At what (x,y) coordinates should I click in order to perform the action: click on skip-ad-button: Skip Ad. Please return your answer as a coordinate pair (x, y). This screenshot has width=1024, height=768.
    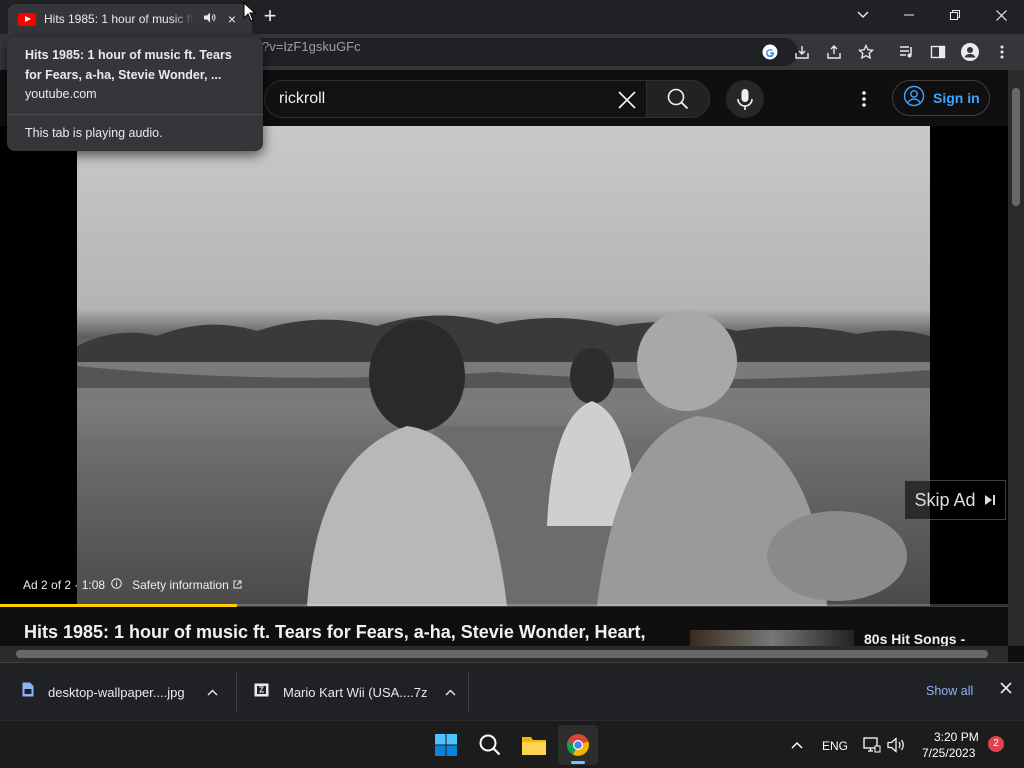
    Looking at the image, I should click on (955, 500).